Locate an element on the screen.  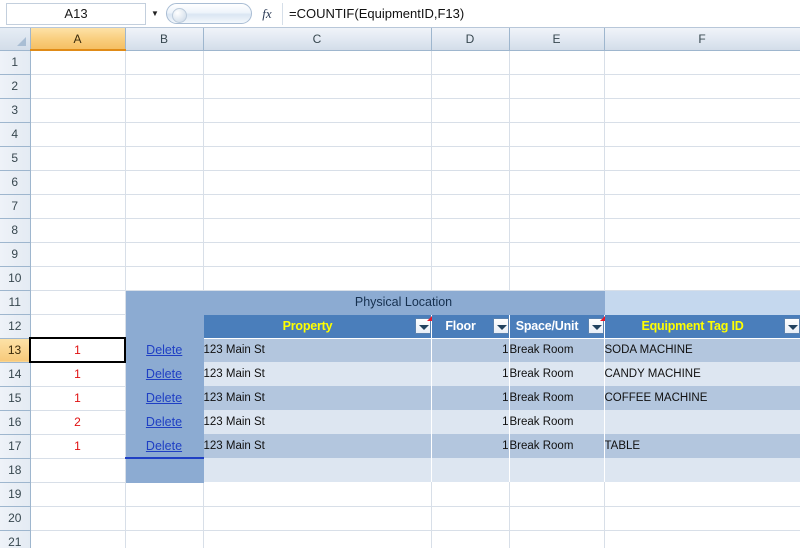
cell-b7 is located at coordinates (164, 206).